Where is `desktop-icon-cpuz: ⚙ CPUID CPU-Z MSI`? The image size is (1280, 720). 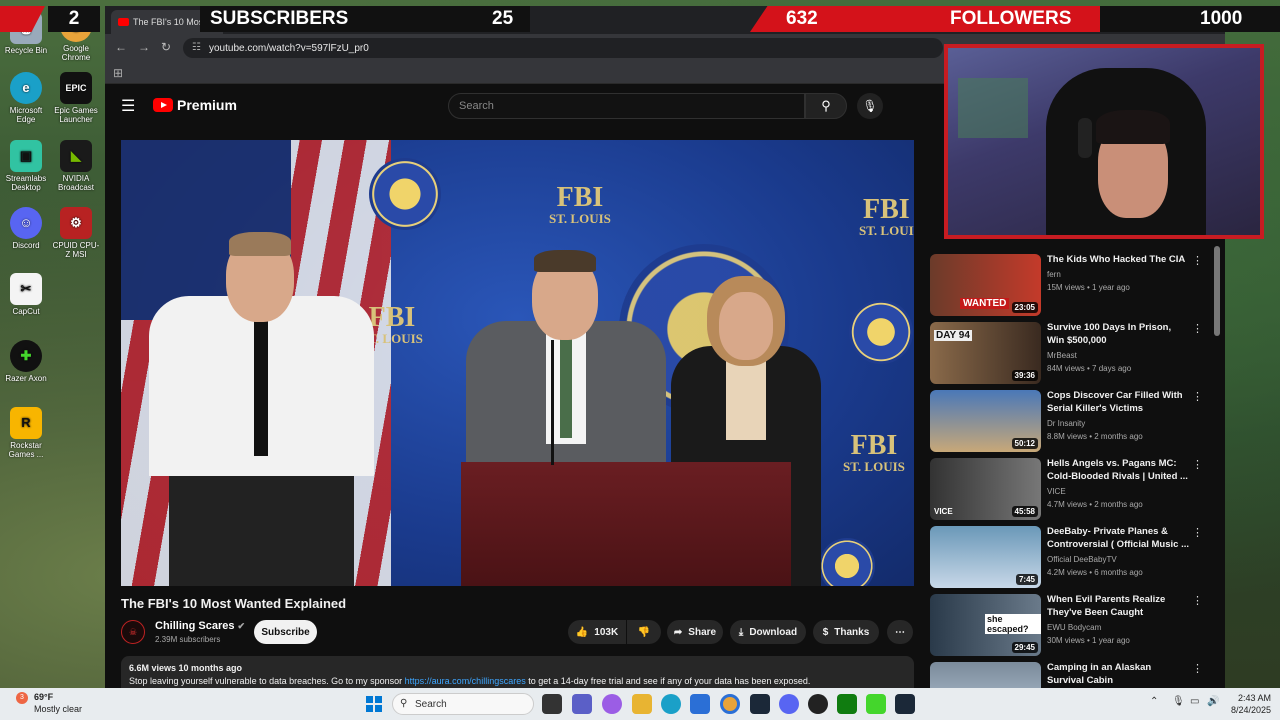 desktop-icon-cpuz: ⚙ CPUID CPU-Z MSI is located at coordinates (76, 233).